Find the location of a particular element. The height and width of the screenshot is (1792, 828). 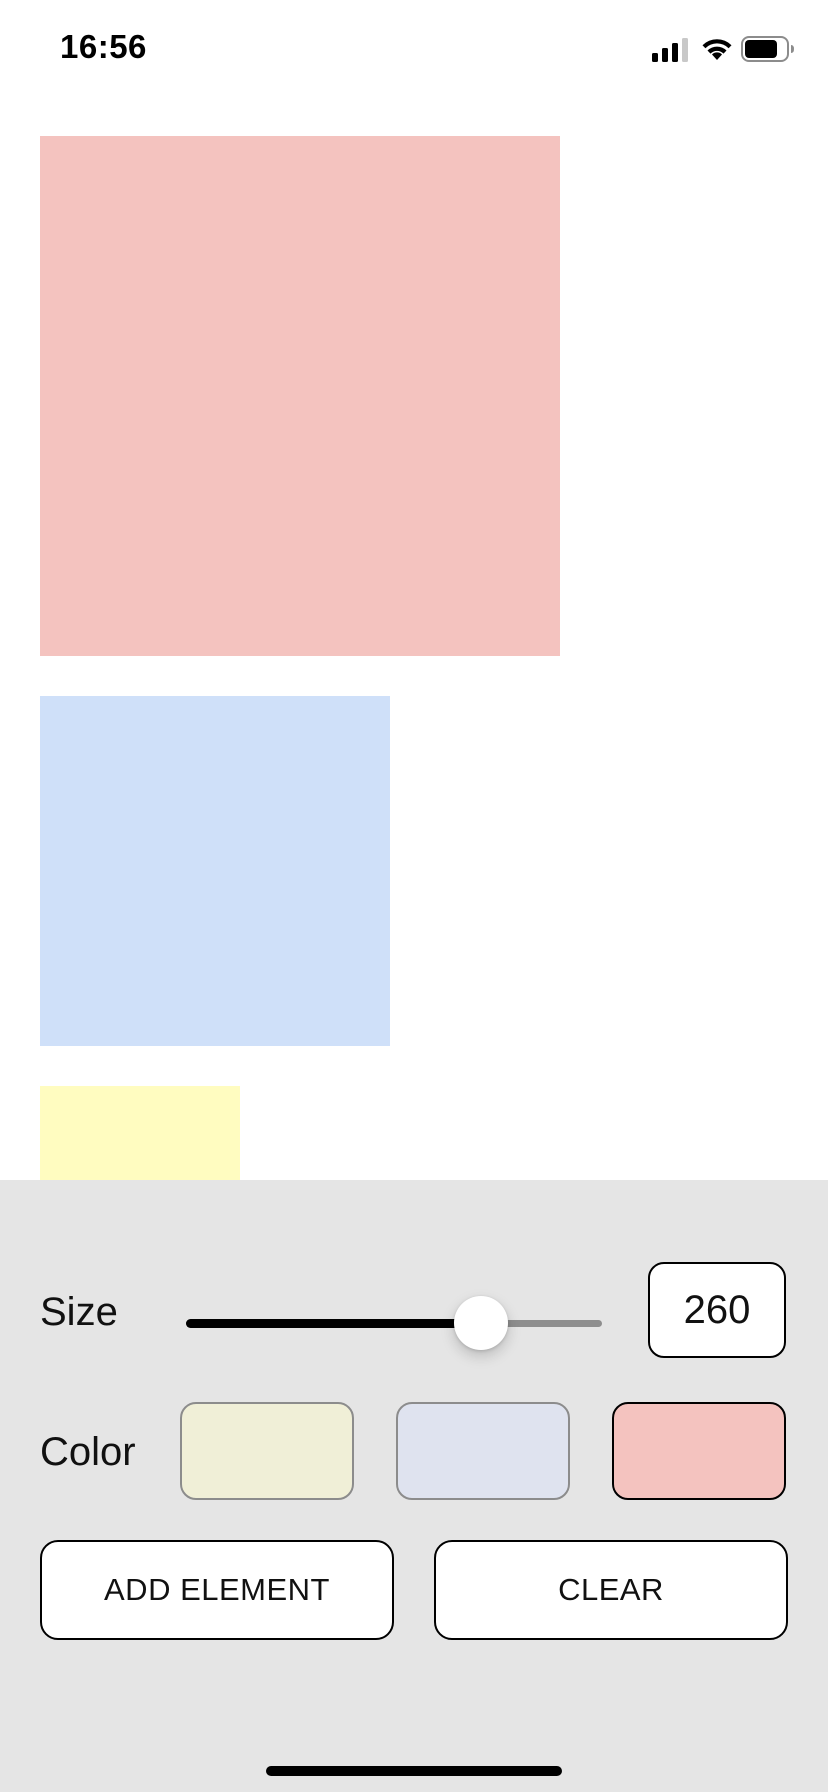

size-value-field: 260 is located at coordinates (717, 1310).